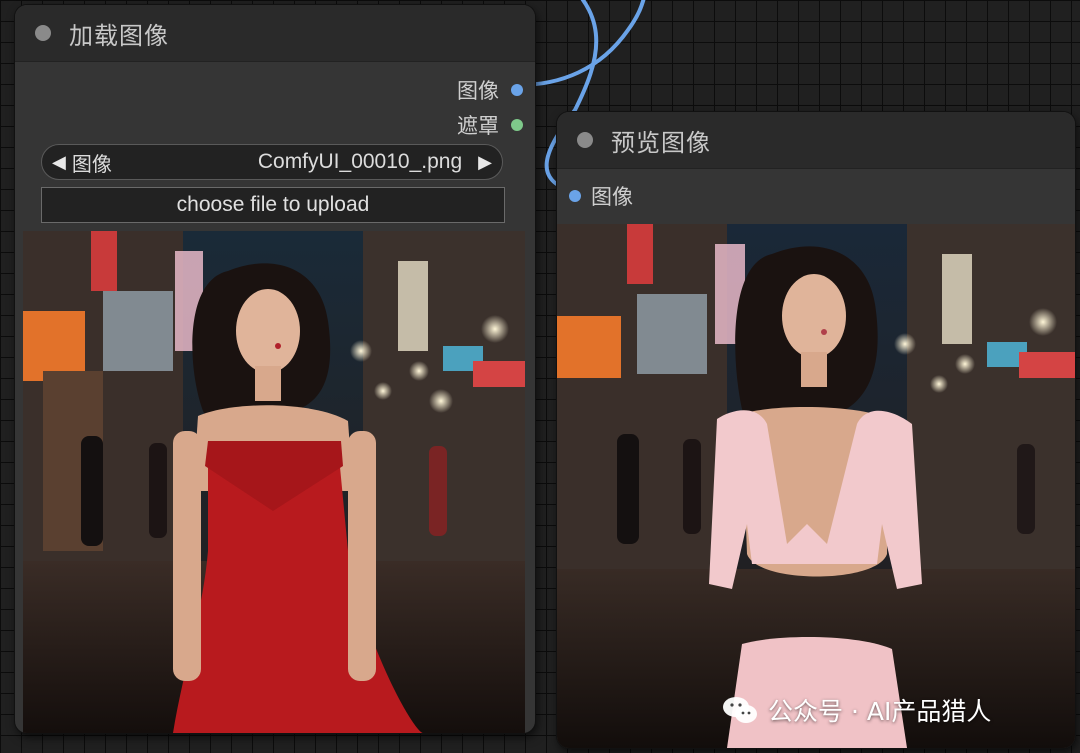 Image resolution: width=1080 pixels, height=753 pixels. Describe the element at coordinates (119, 35) in the screenshot. I see `node-title: 加载图像` at that location.